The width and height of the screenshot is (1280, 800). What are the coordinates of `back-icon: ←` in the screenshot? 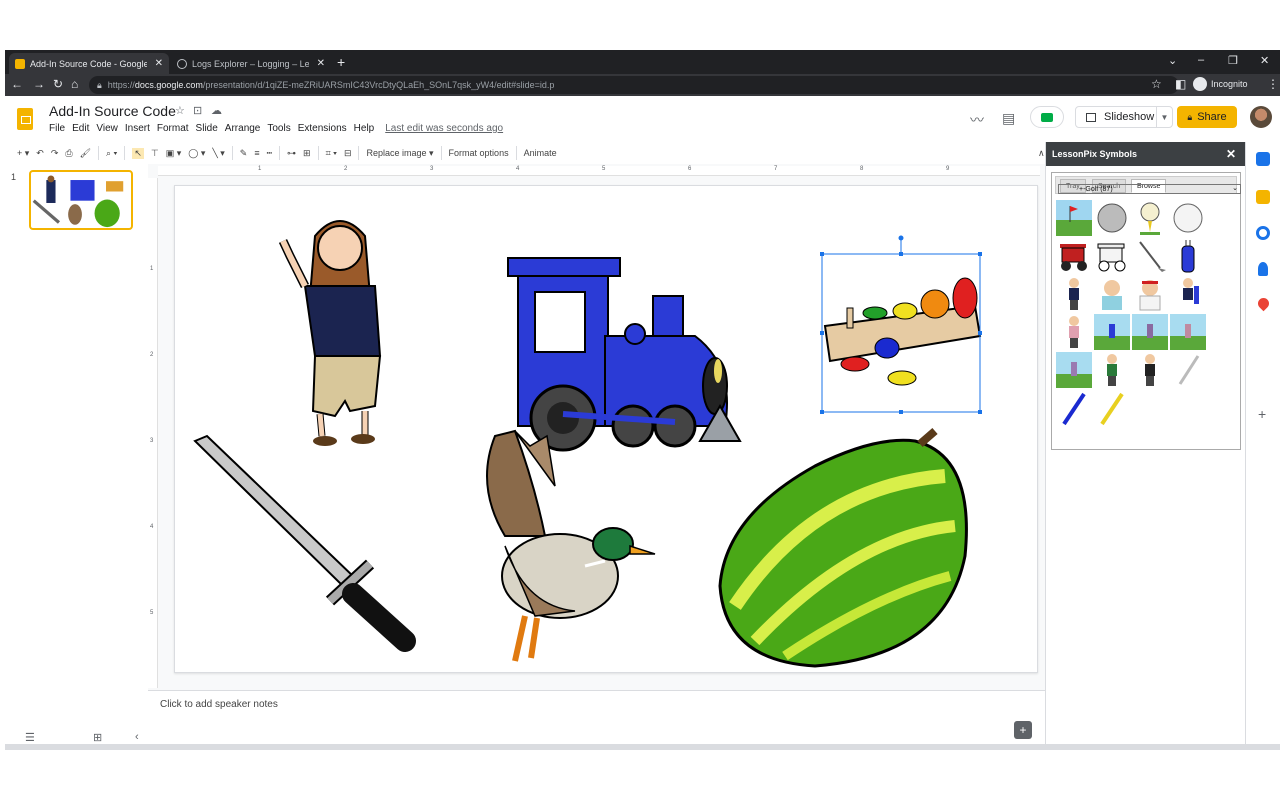 It's located at (17, 84).